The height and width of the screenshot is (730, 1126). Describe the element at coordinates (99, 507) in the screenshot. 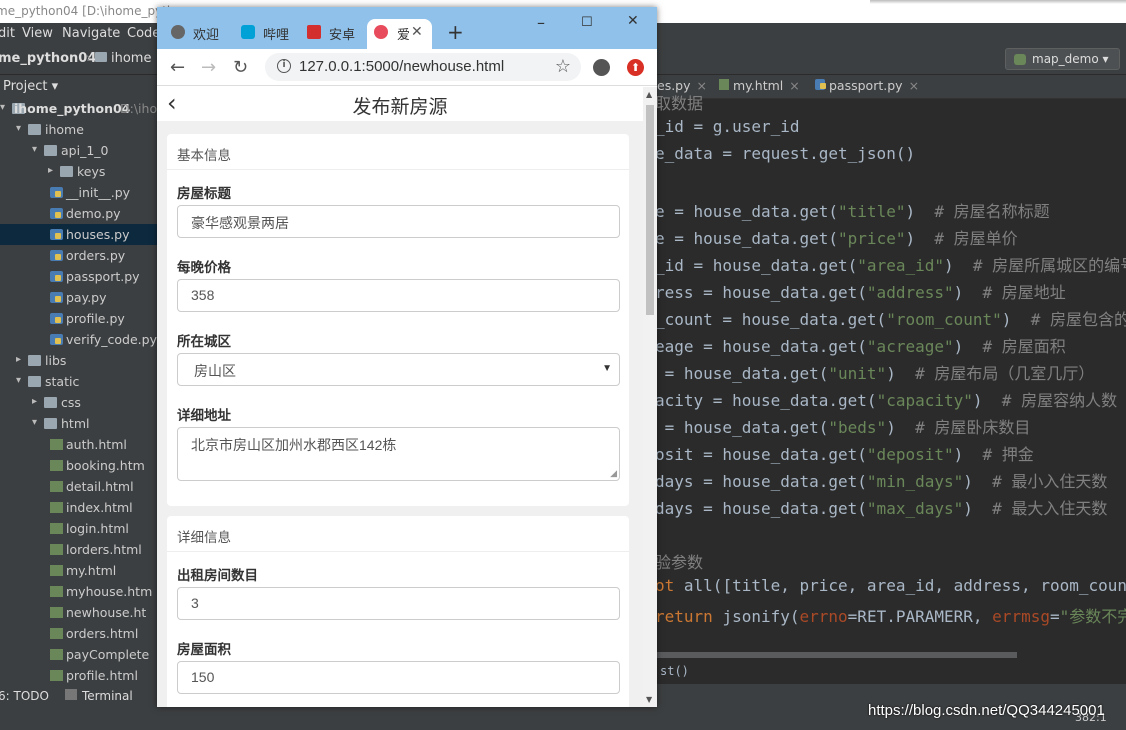

I see `tree-item-label: index.html` at that location.